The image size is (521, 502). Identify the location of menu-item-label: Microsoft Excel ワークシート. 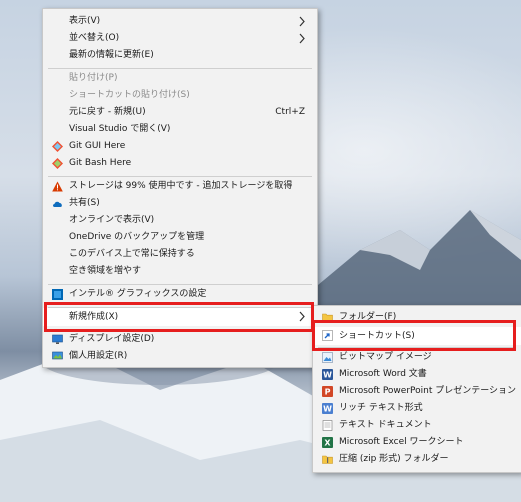
(401, 442).